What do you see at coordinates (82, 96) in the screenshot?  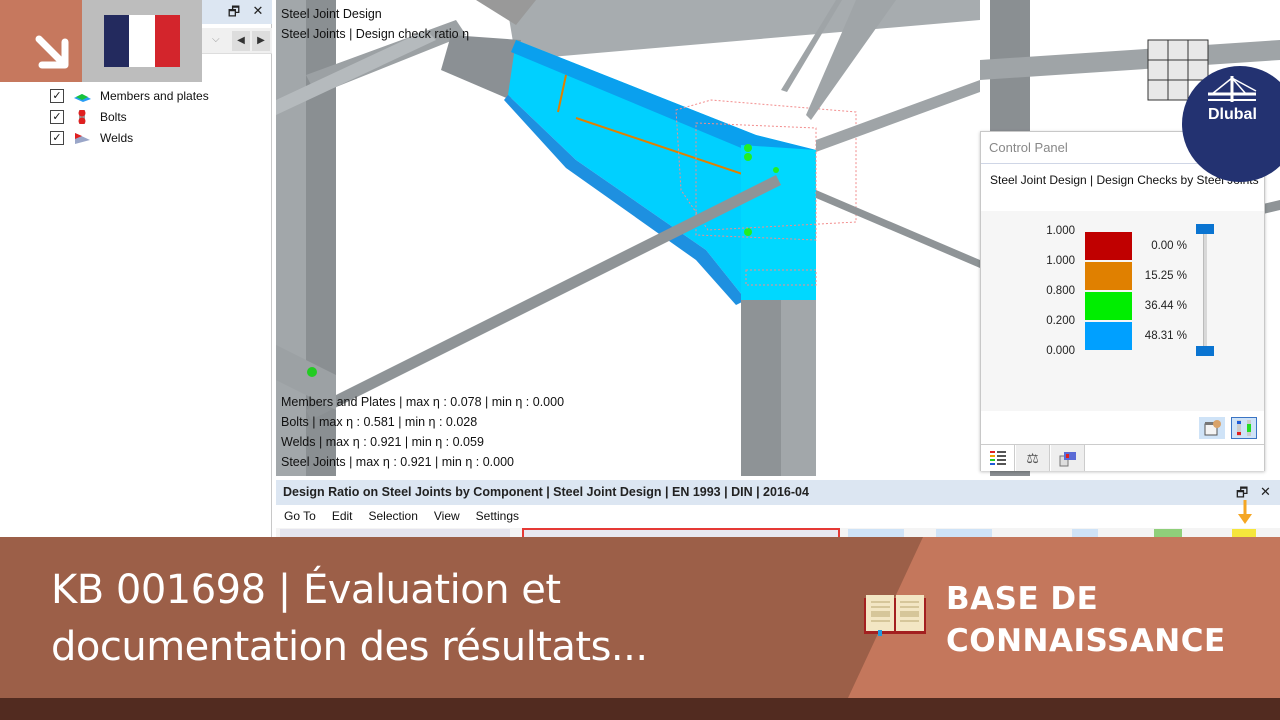 I see `members-plates-icon` at bounding box center [82, 96].